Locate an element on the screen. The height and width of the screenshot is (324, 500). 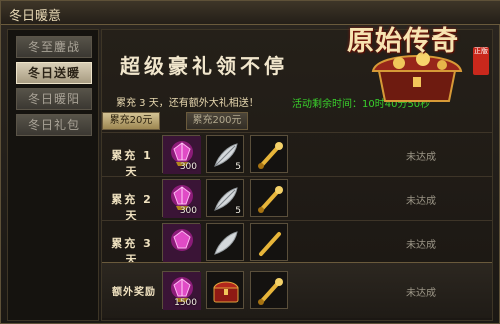
reward-slot: 1500 is located at coordinates (181, 290).